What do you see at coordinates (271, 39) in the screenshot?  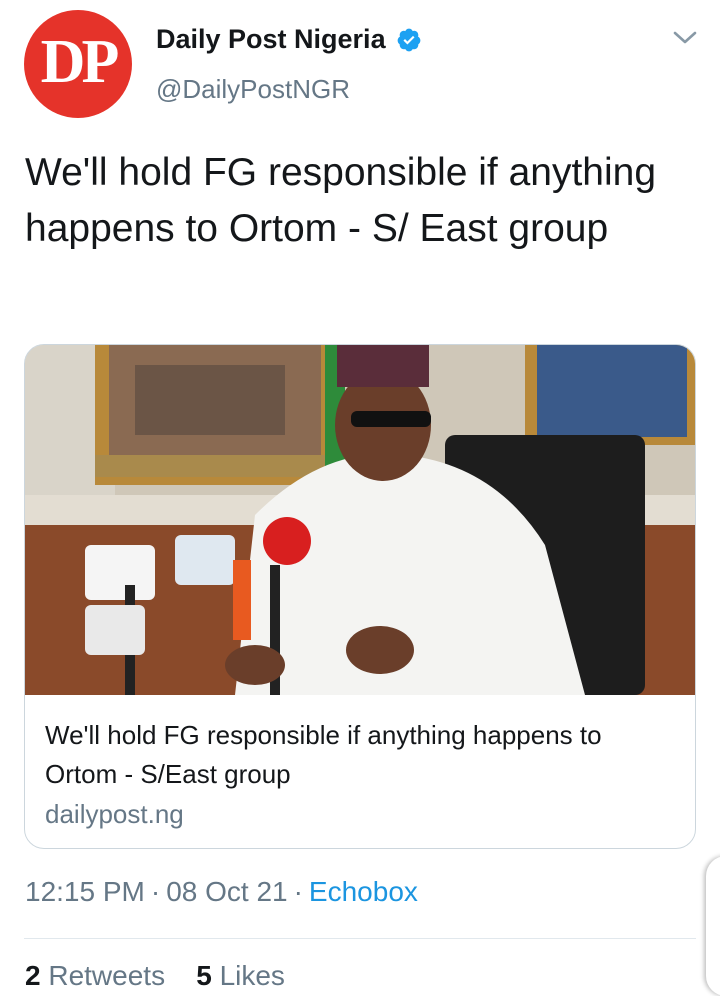 I see `account-name: Daily Post Nigeria` at bounding box center [271, 39].